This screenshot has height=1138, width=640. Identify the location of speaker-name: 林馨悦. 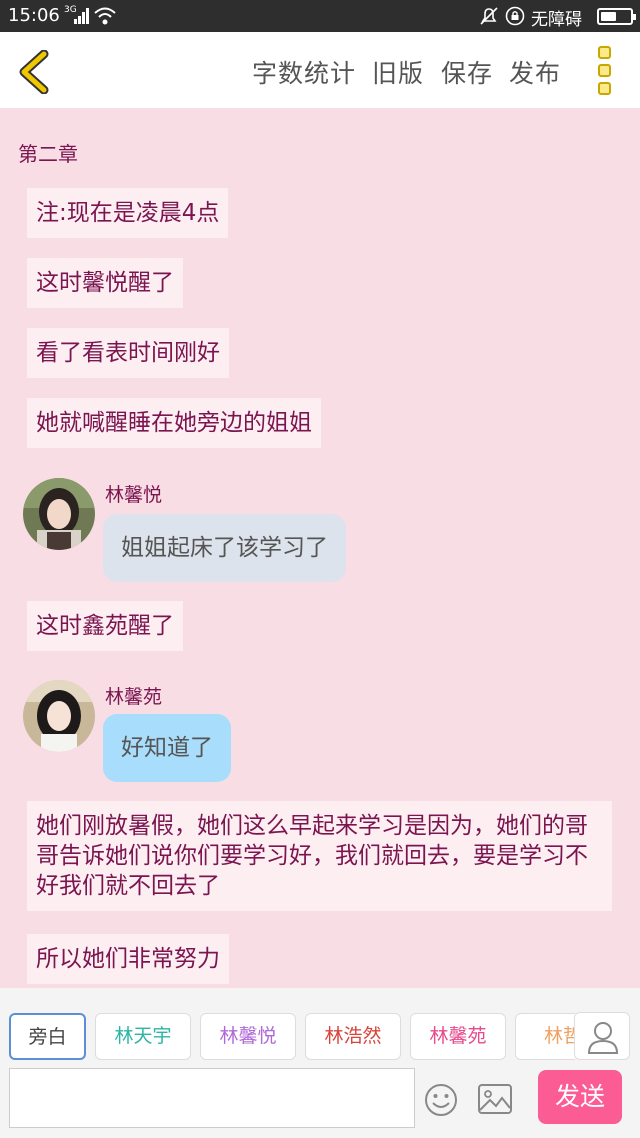
(134, 495).